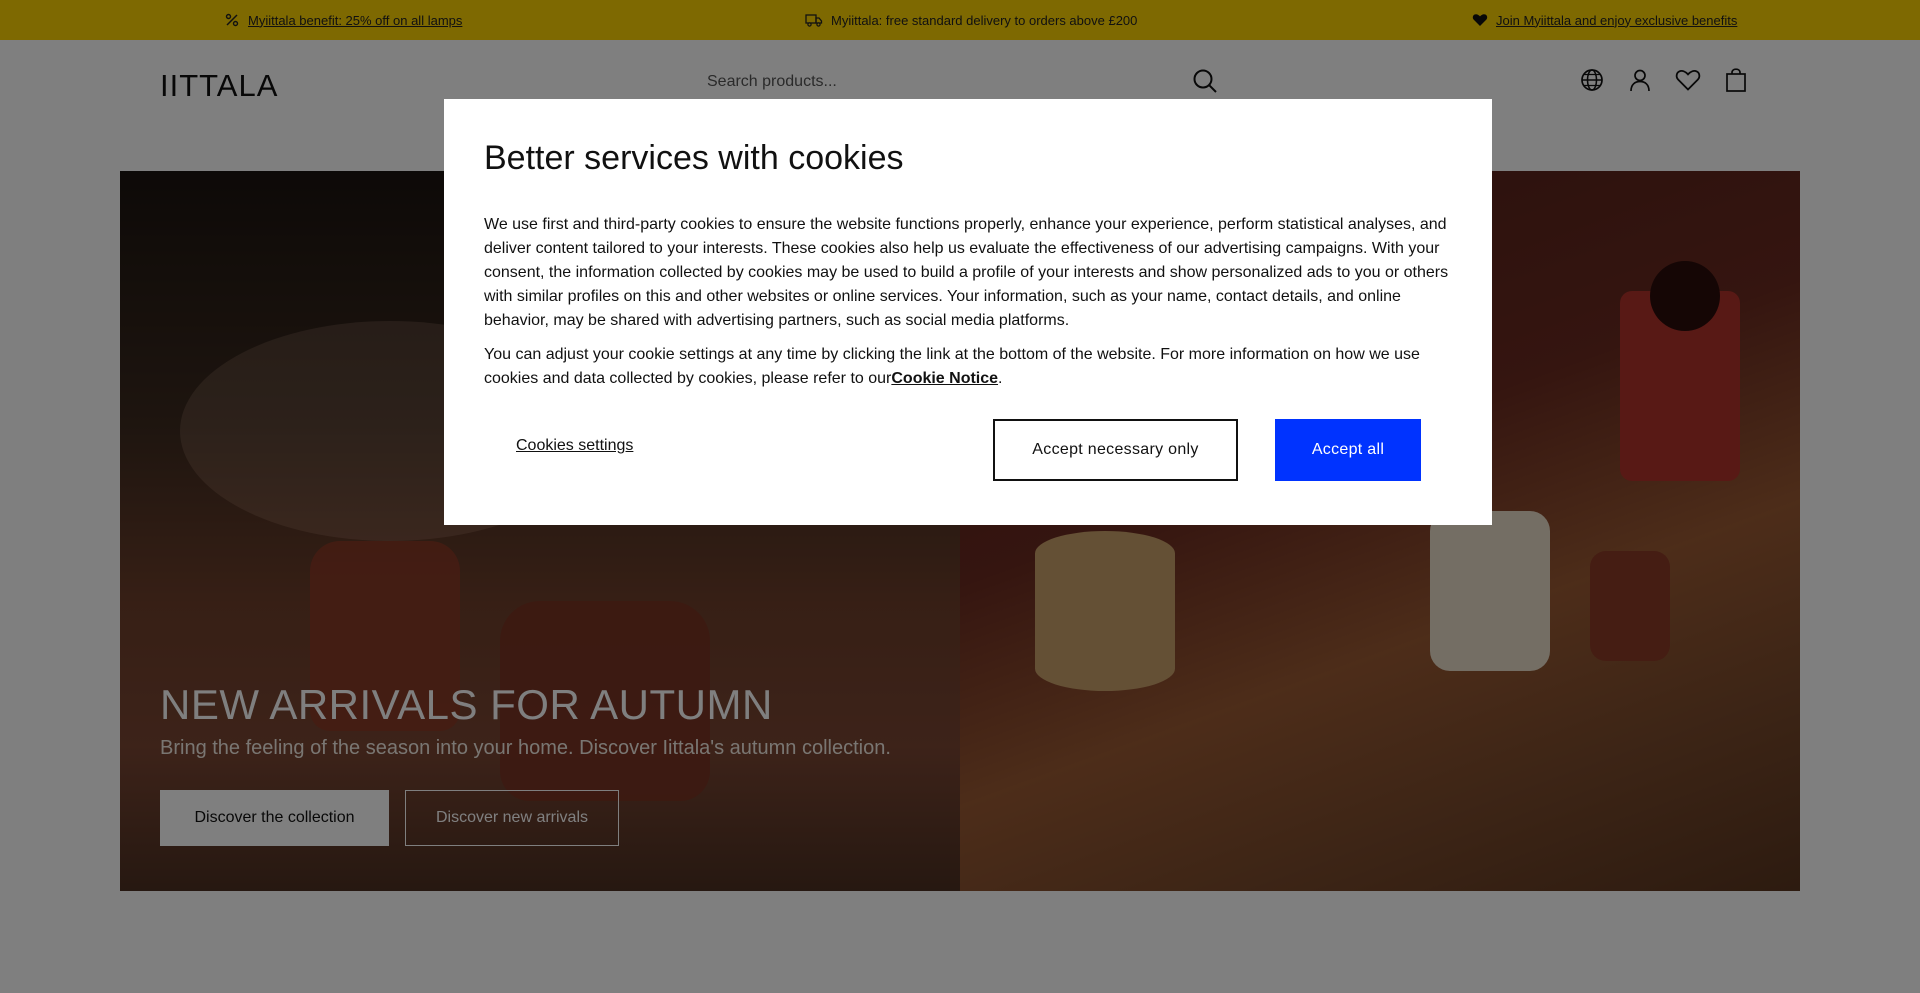  What do you see at coordinates (944, 378) in the screenshot?
I see `cookie-notice-link: Cookie Notice` at bounding box center [944, 378].